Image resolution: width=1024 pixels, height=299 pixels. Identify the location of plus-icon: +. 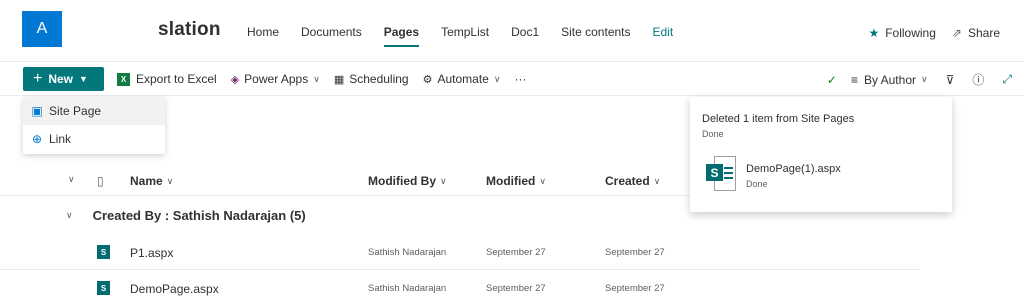
(38, 78).